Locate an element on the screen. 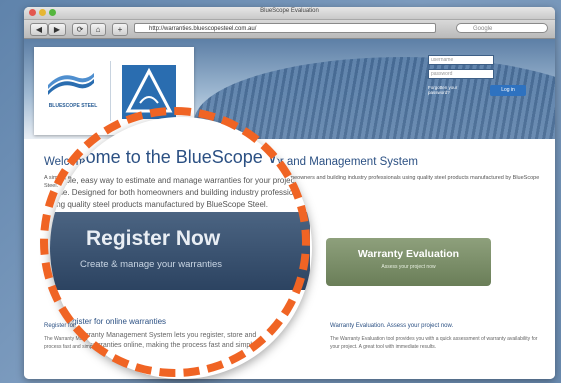  register-now-subtitle: Create & manage your warranties is located at coordinates (151, 264).